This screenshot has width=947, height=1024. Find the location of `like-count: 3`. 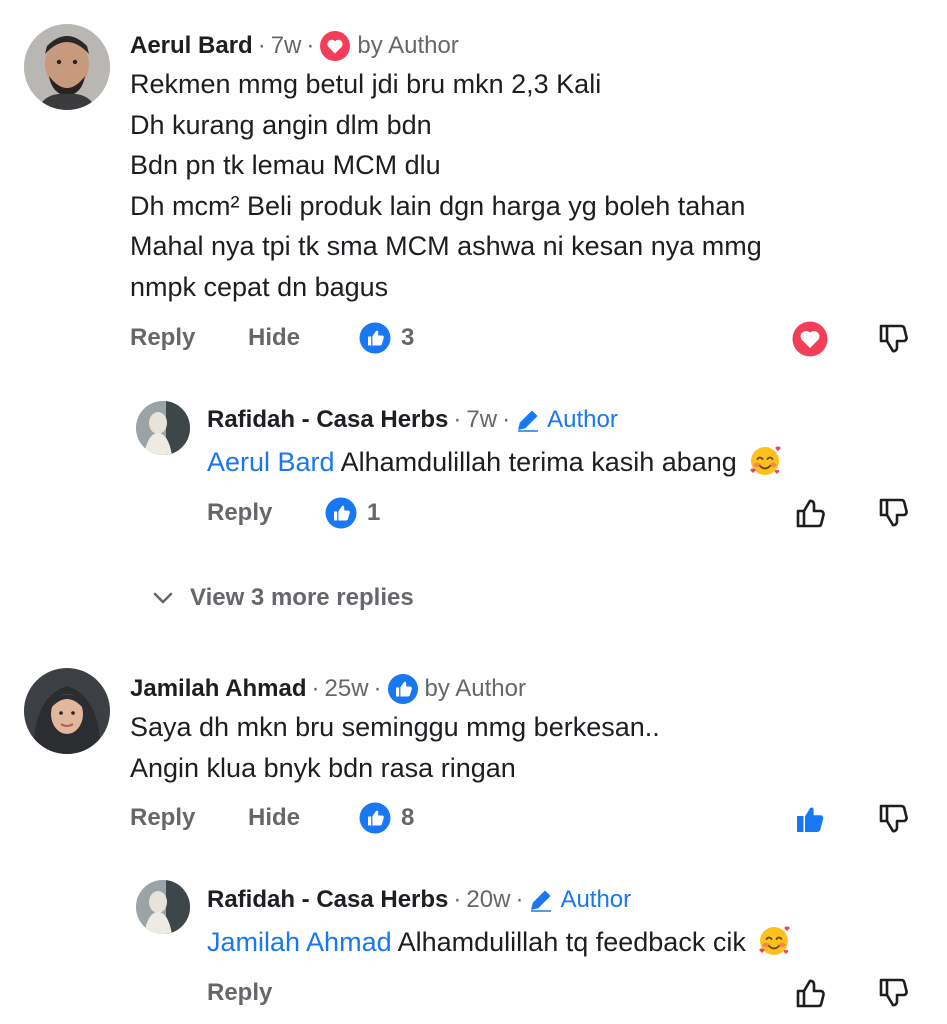

like-count: 3 is located at coordinates (386, 338).